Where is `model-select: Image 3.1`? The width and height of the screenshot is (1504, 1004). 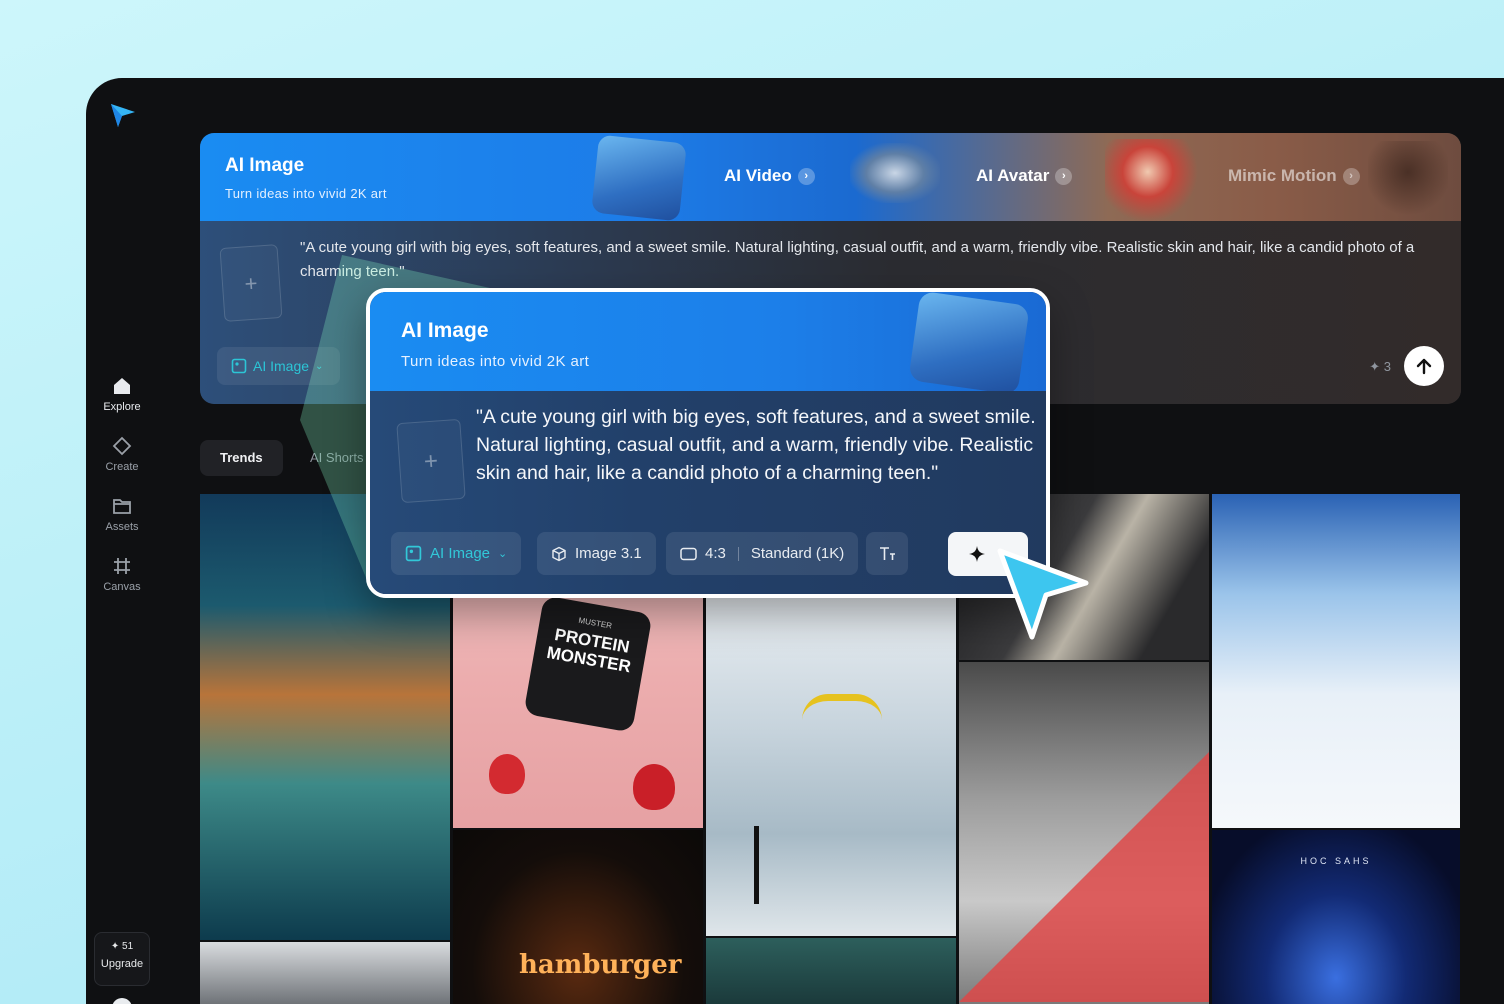 model-select: Image 3.1 is located at coordinates (596, 553).